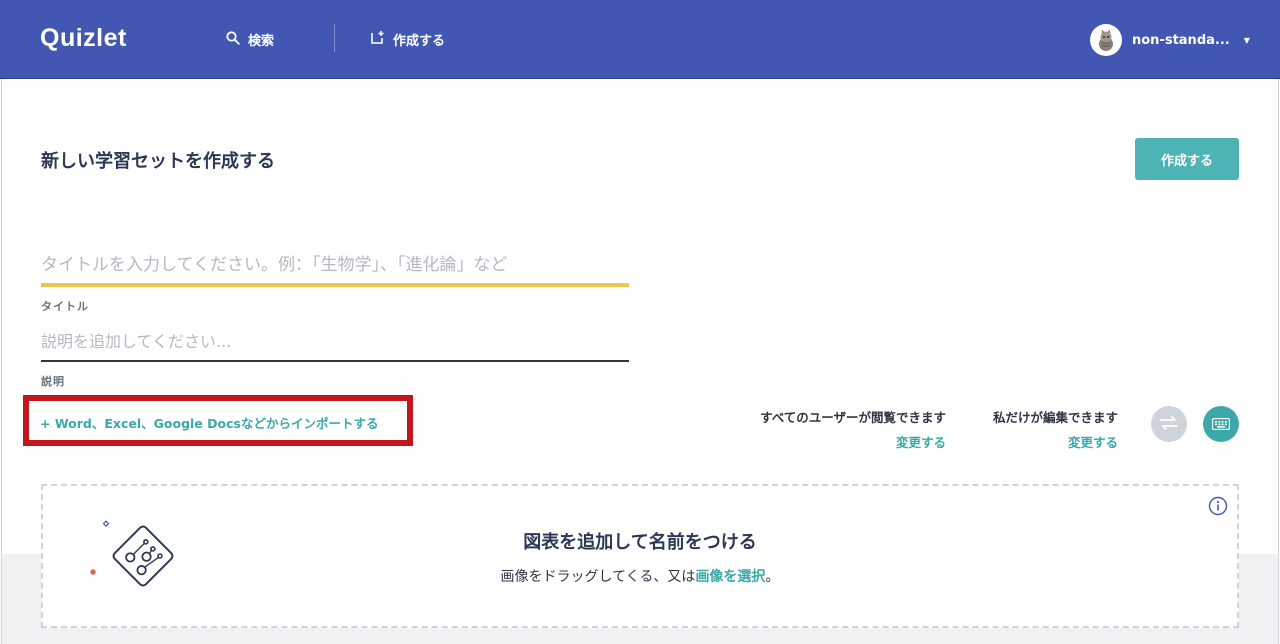  What do you see at coordinates (334, 38) in the screenshot?
I see `nav-divider` at bounding box center [334, 38].